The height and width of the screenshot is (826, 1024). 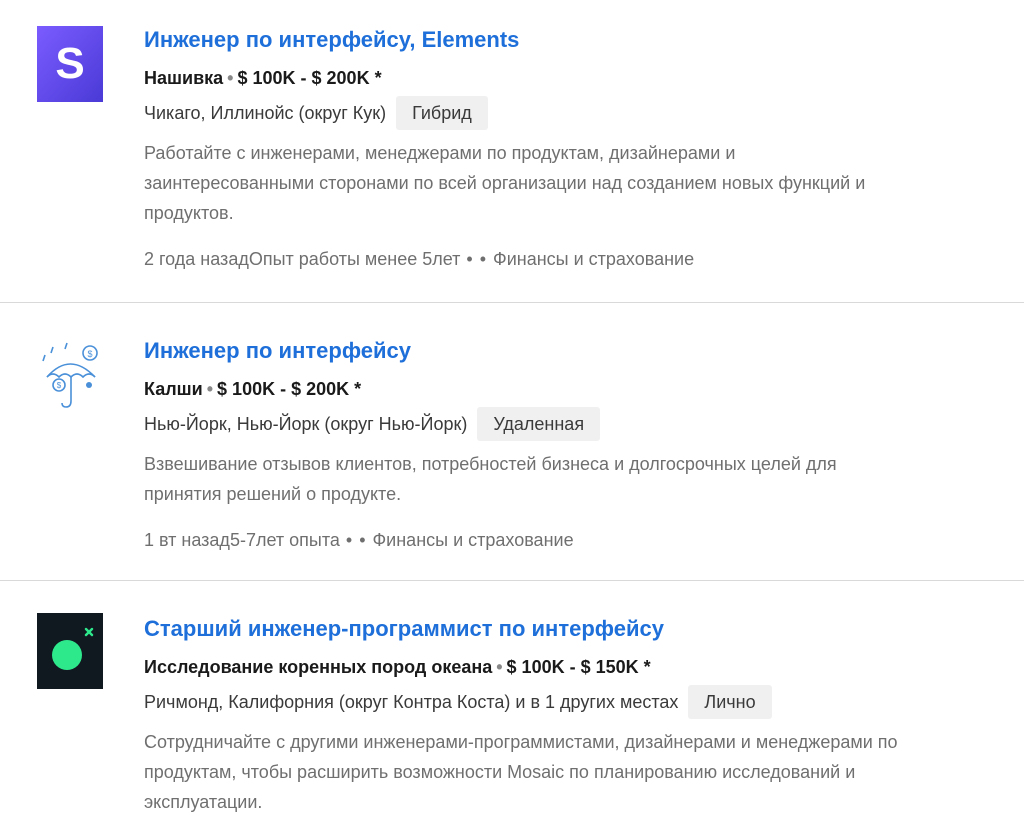 What do you see at coordinates (183, 78) in the screenshot?
I see `company-name: Нашивка` at bounding box center [183, 78].